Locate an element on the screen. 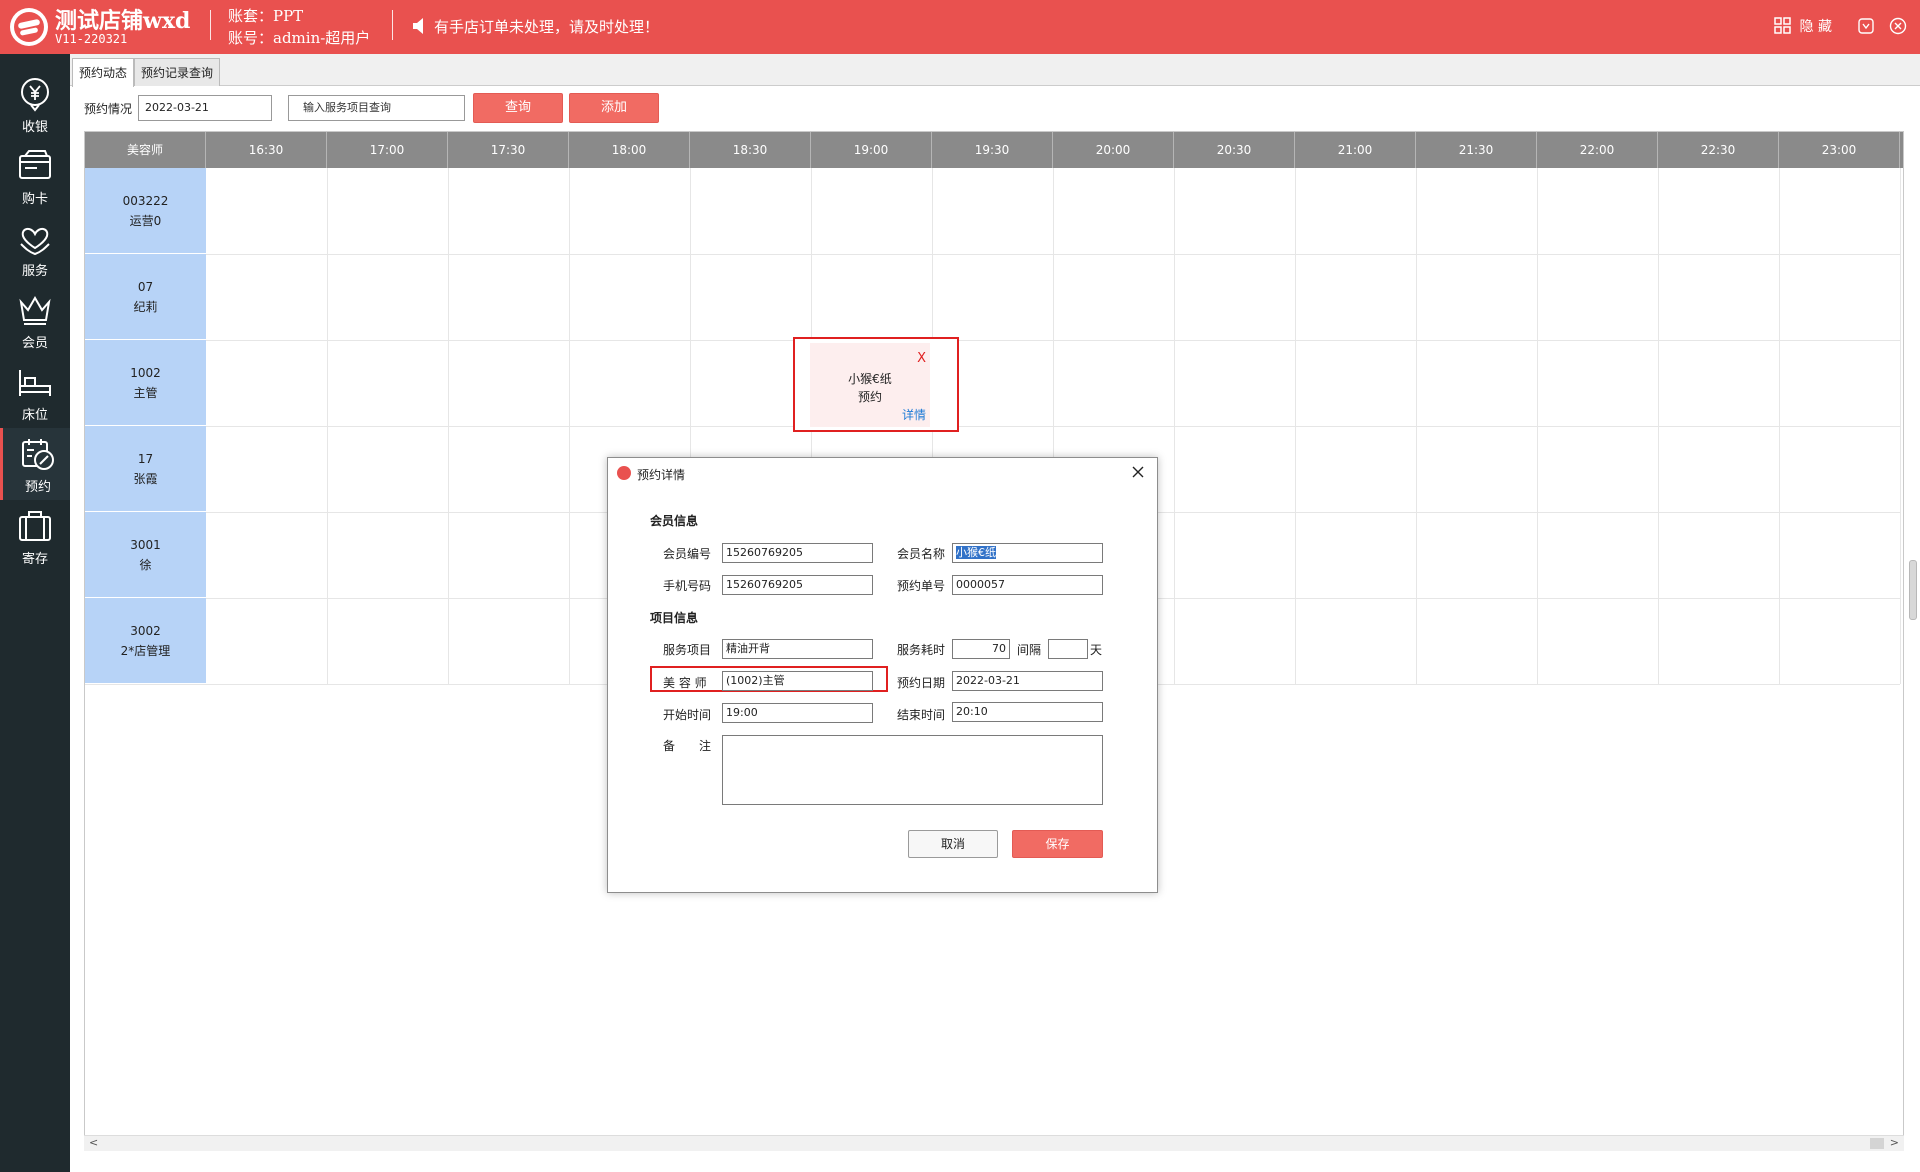 The image size is (1920, 1172). end-time-field: 20:10 is located at coordinates (1027, 712).